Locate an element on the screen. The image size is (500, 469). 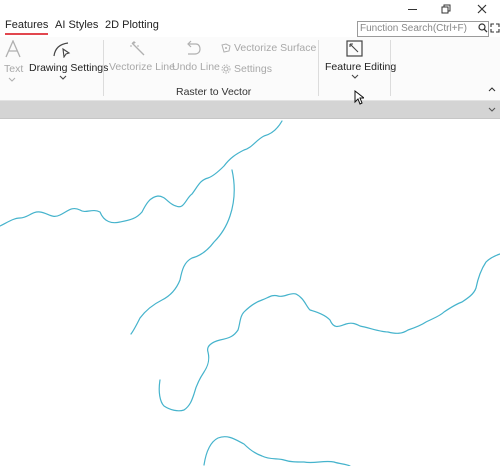
vectorize-line-label: Vectorize Line is located at coordinates (142, 67).